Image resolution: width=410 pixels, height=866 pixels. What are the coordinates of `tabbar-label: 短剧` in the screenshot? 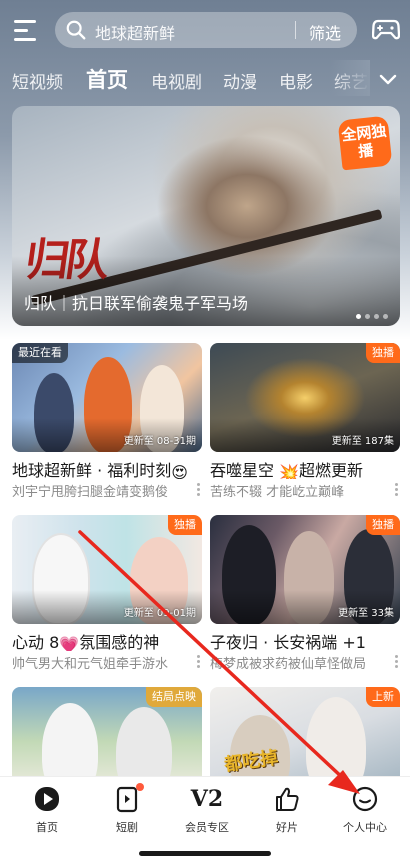 It's located at (127, 827).